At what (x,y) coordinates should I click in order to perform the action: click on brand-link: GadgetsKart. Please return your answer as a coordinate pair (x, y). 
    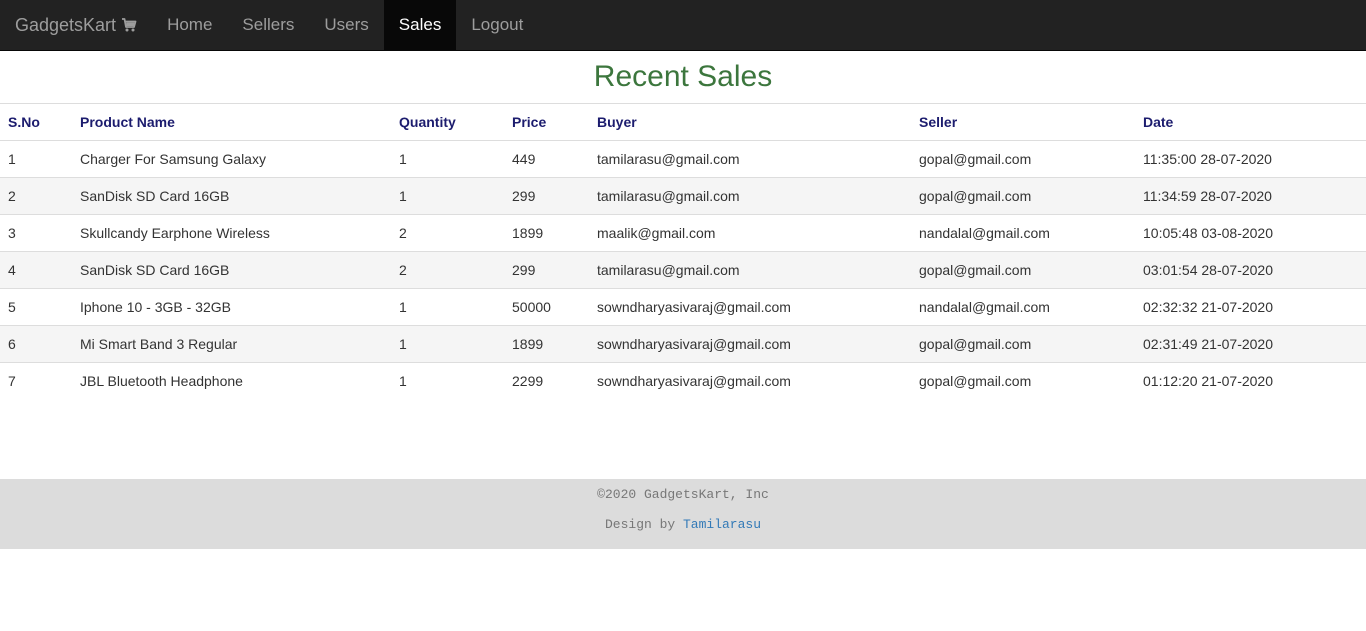
    Looking at the image, I should click on (76, 25).